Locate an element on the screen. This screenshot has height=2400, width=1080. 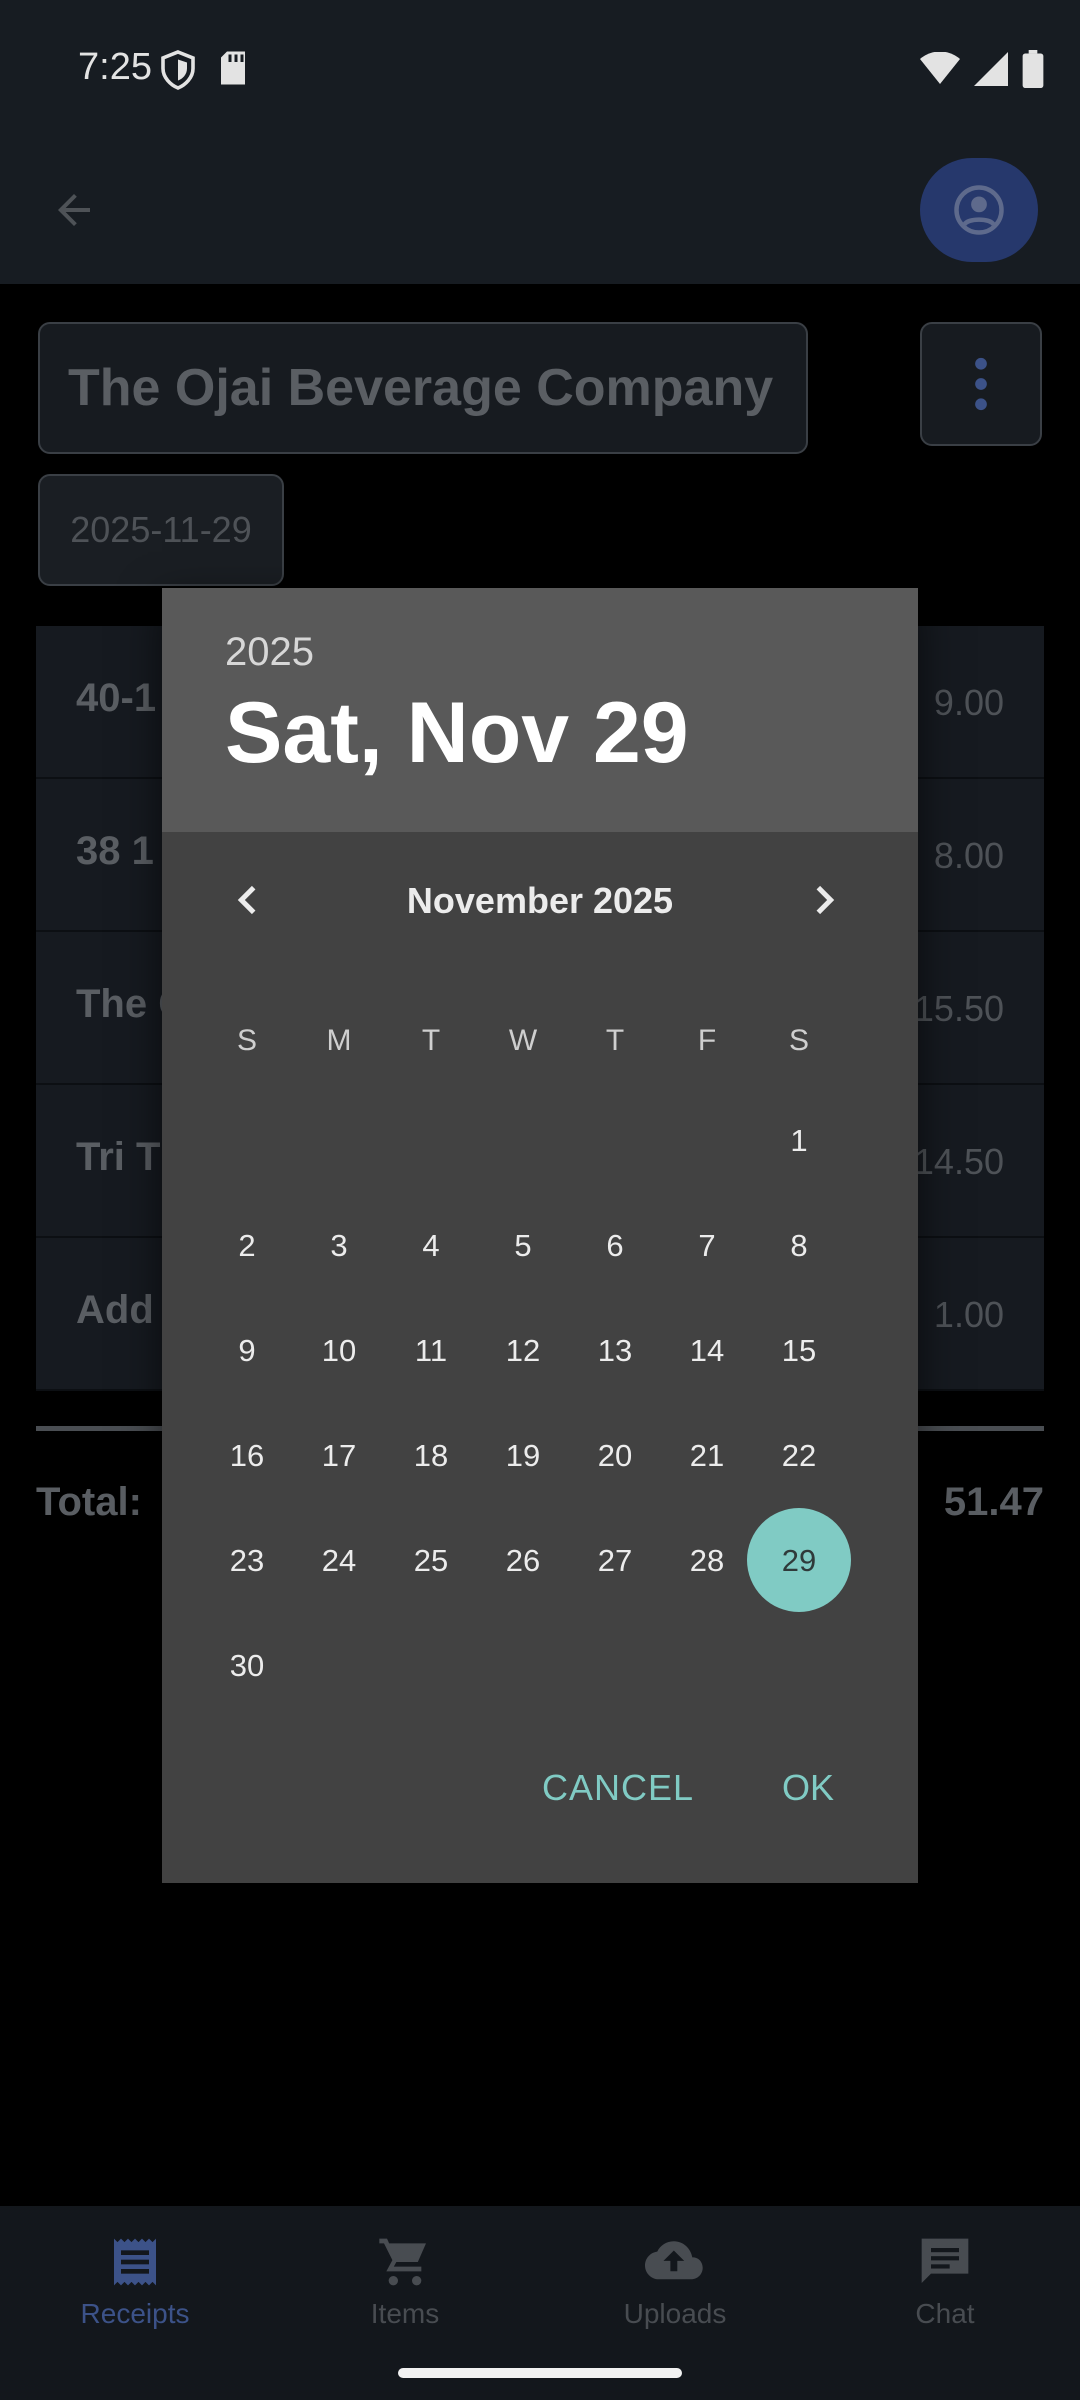
more-options-button is located at coordinates (981, 384).